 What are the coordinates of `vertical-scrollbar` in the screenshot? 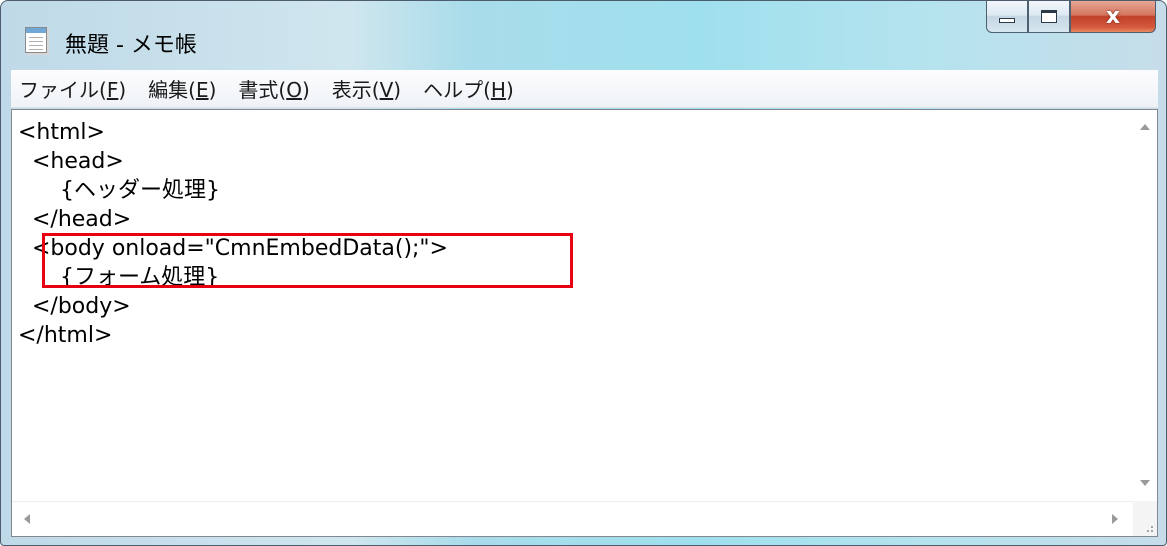 It's located at (1145, 306).